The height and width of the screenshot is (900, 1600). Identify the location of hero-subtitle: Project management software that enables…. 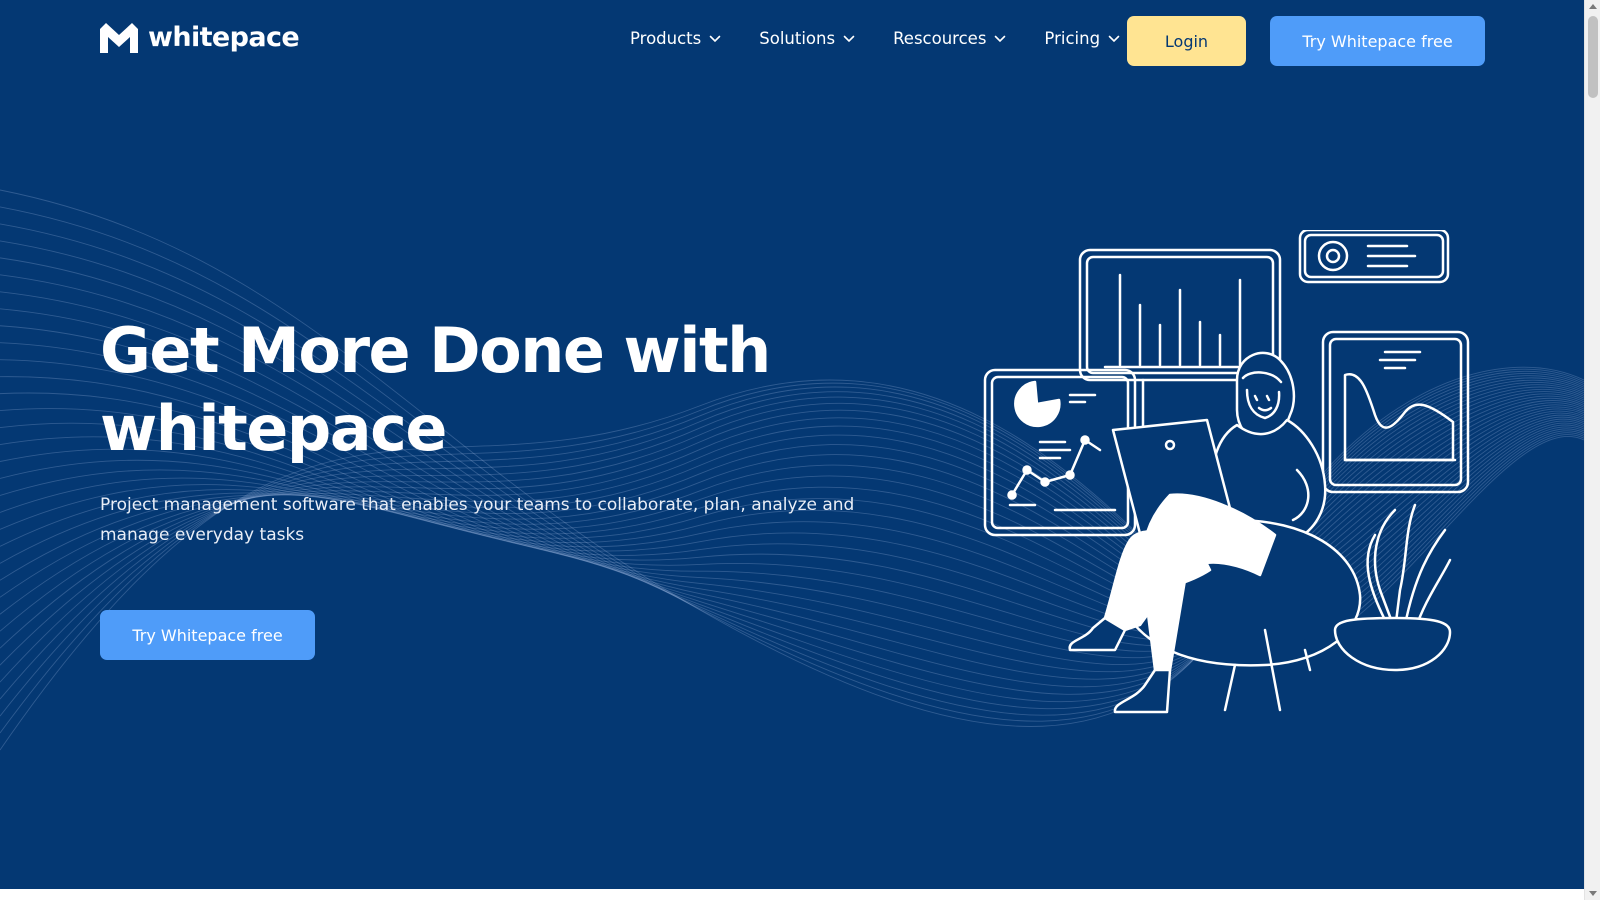
(477, 520).